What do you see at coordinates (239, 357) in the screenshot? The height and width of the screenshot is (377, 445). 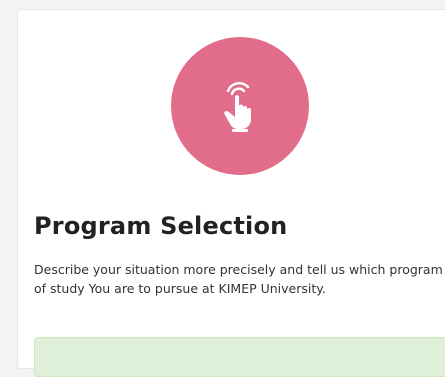 I see `success-panel` at bounding box center [239, 357].